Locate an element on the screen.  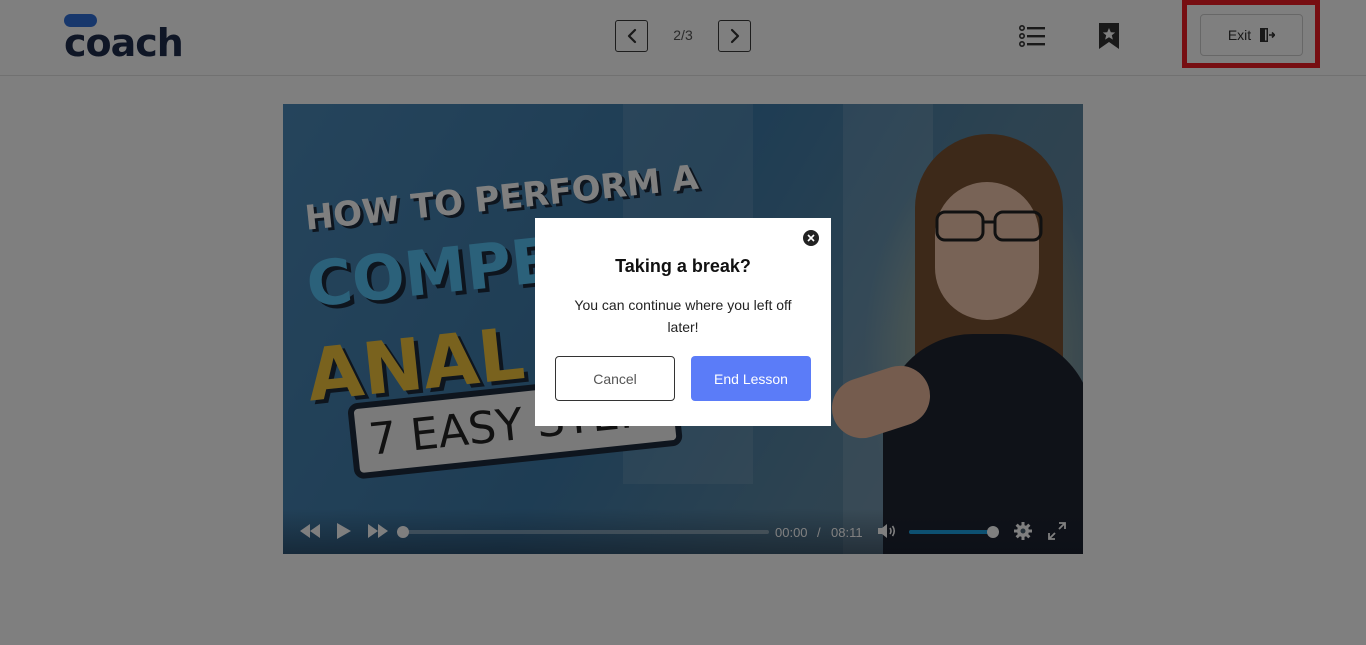
close-icon is located at coordinates (811, 238).